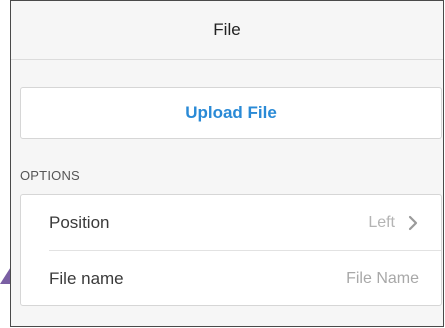 The width and height of the screenshot is (445, 328). Describe the element at coordinates (50, 175) in the screenshot. I see `options-section-label: OPTIONS` at that location.